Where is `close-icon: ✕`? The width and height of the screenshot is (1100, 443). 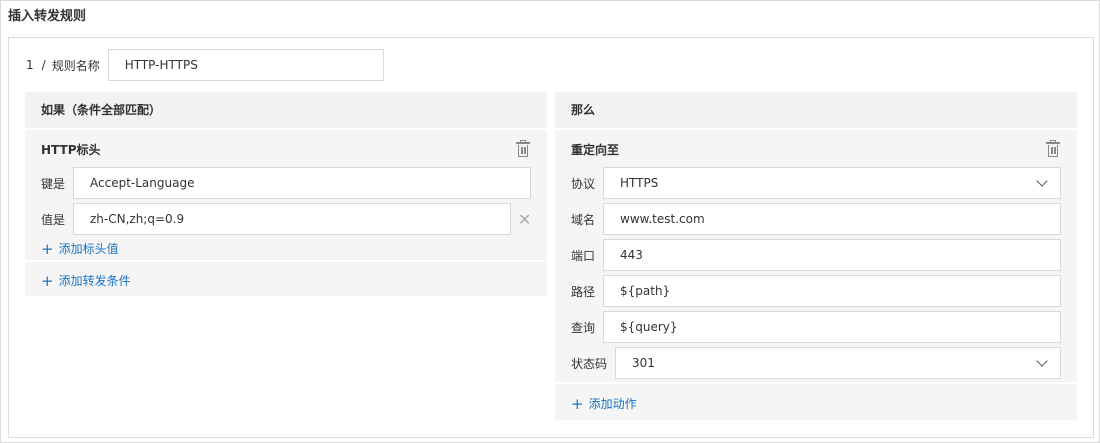 close-icon: ✕ is located at coordinates (524, 220).